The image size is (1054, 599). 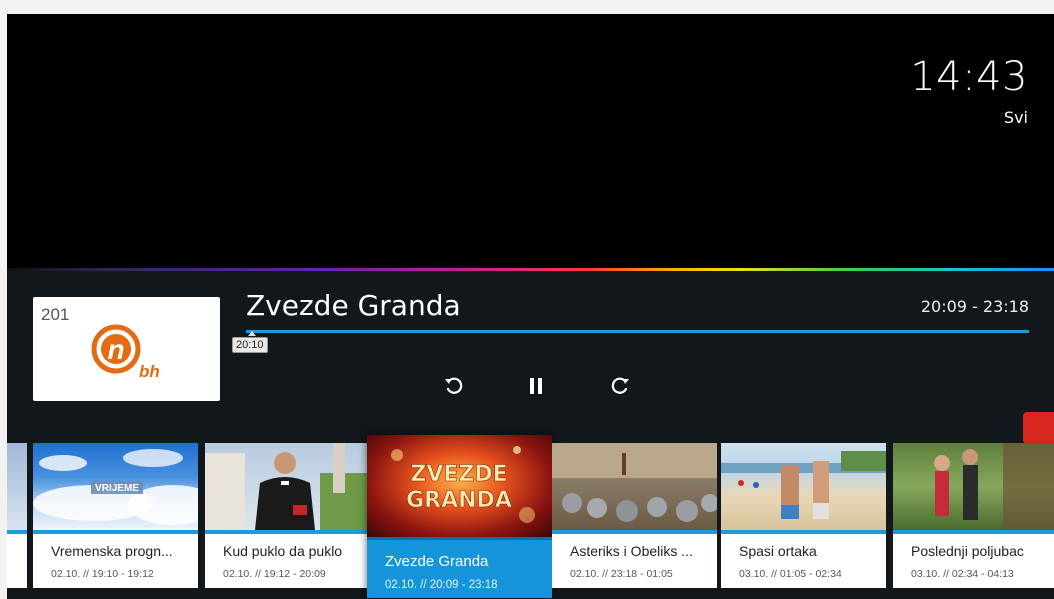 What do you see at coordinates (149, 371) in the screenshot?
I see `logo-sub: bh` at bounding box center [149, 371].